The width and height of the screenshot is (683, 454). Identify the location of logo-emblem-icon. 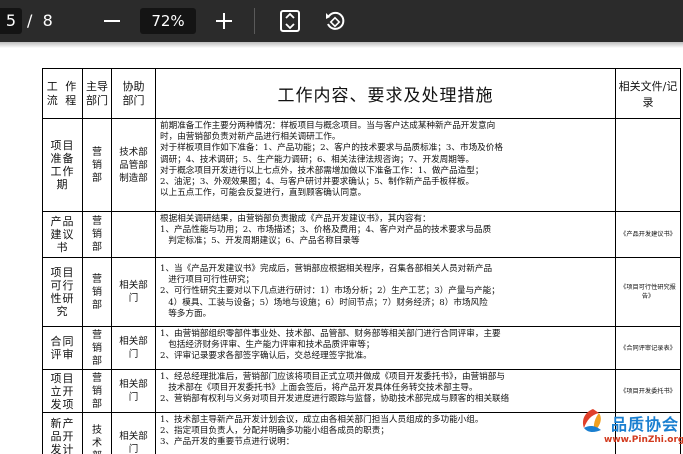
(592, 421).